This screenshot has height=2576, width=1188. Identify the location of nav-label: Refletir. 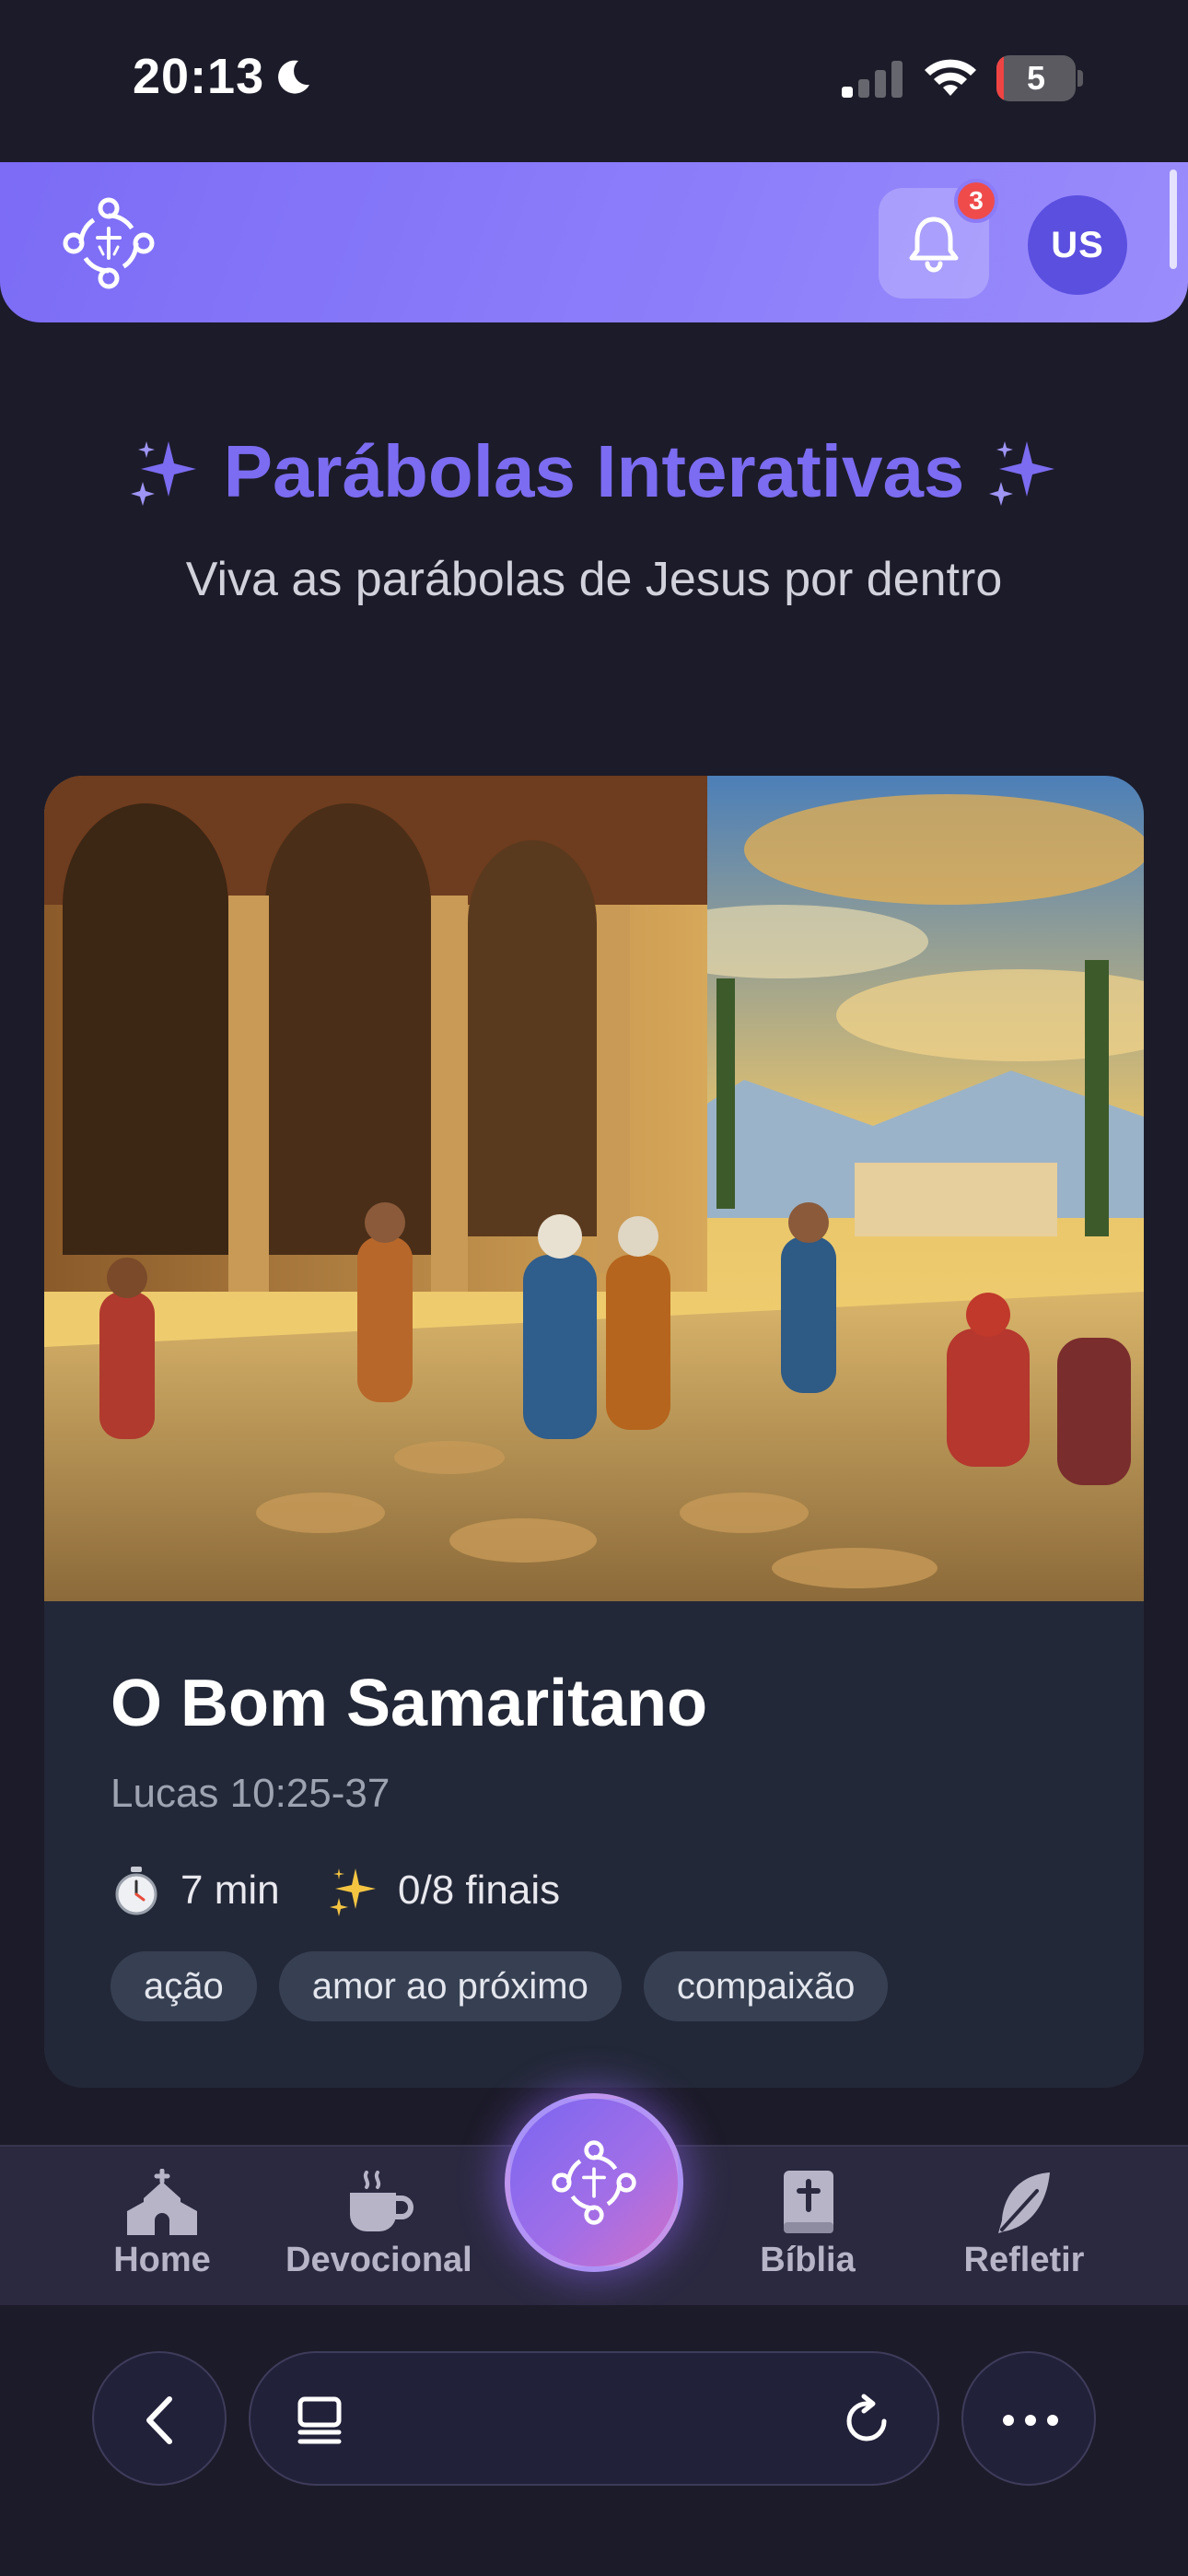
(1024, 2260).